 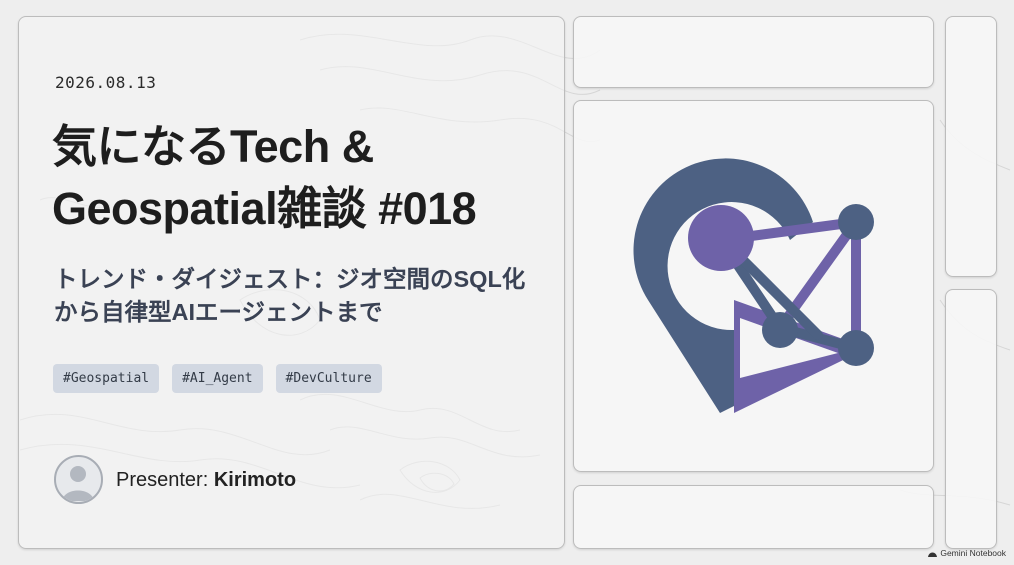 I want to click on panel-bottom, so click(x=753, y=517).